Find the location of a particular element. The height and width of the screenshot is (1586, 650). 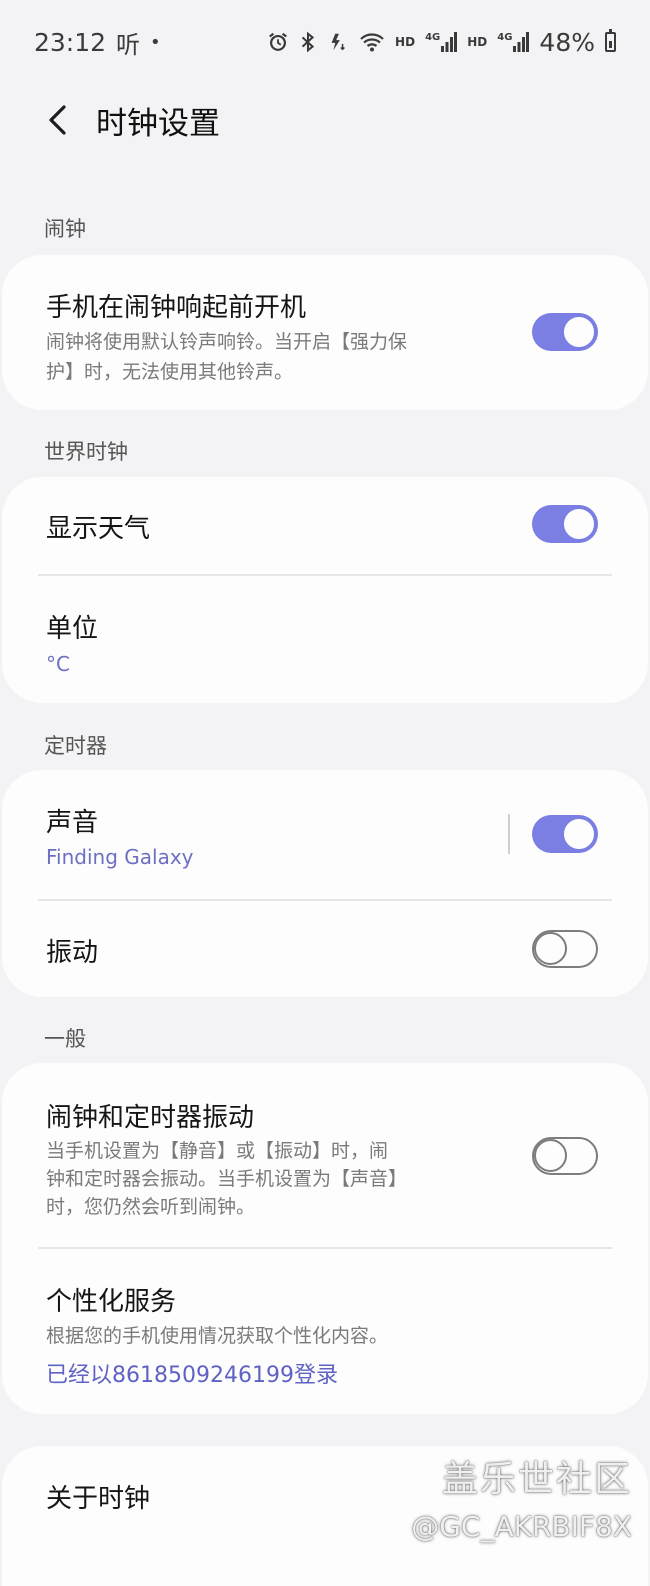

card-timer: 声音 Finding Galaxy 振动 is located at coordinates (325, 883).